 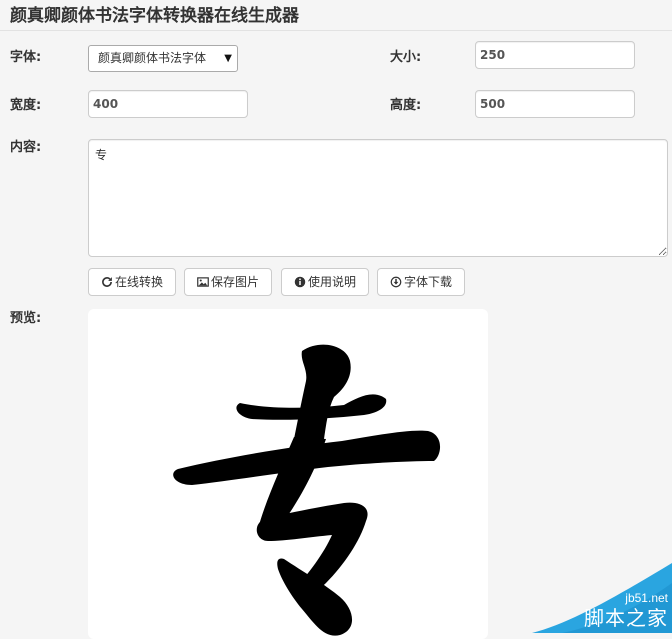 I want to click on font-label: 字体:, so click(x=26, y=57).